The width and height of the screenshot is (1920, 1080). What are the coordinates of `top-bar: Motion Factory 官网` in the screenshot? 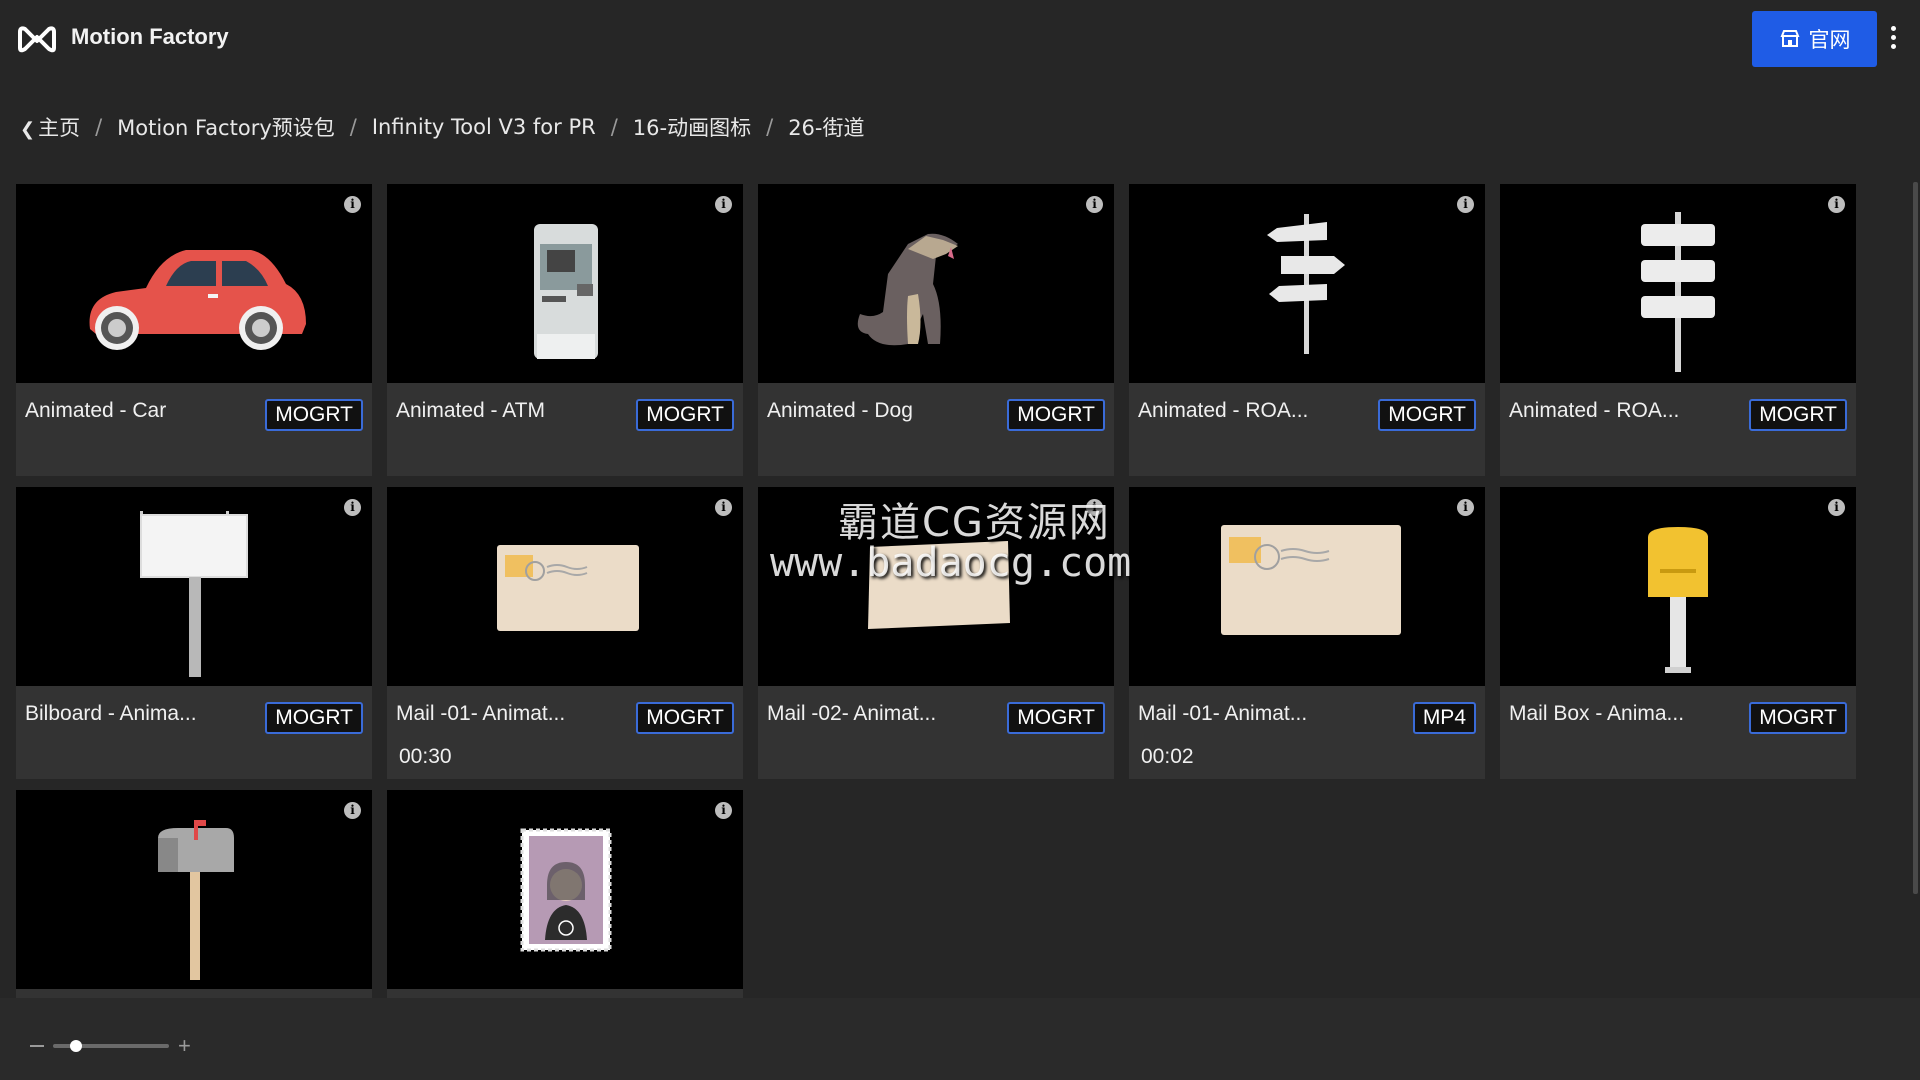 It's located at (960, 38).